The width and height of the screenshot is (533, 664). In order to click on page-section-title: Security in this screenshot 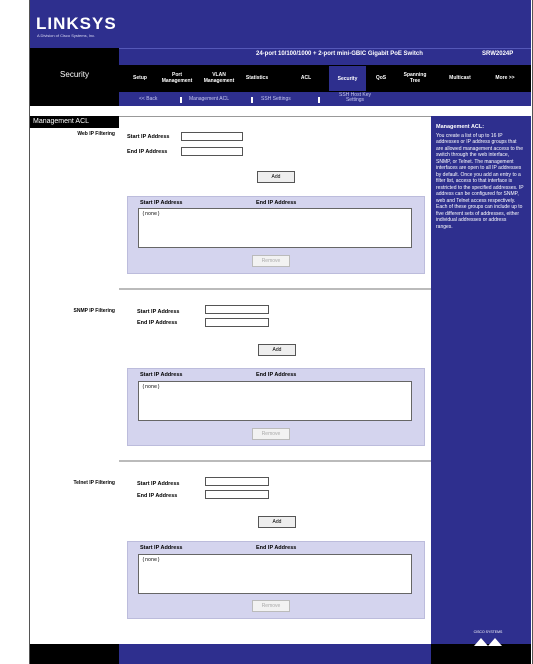, I will do `click(74, 74)`.